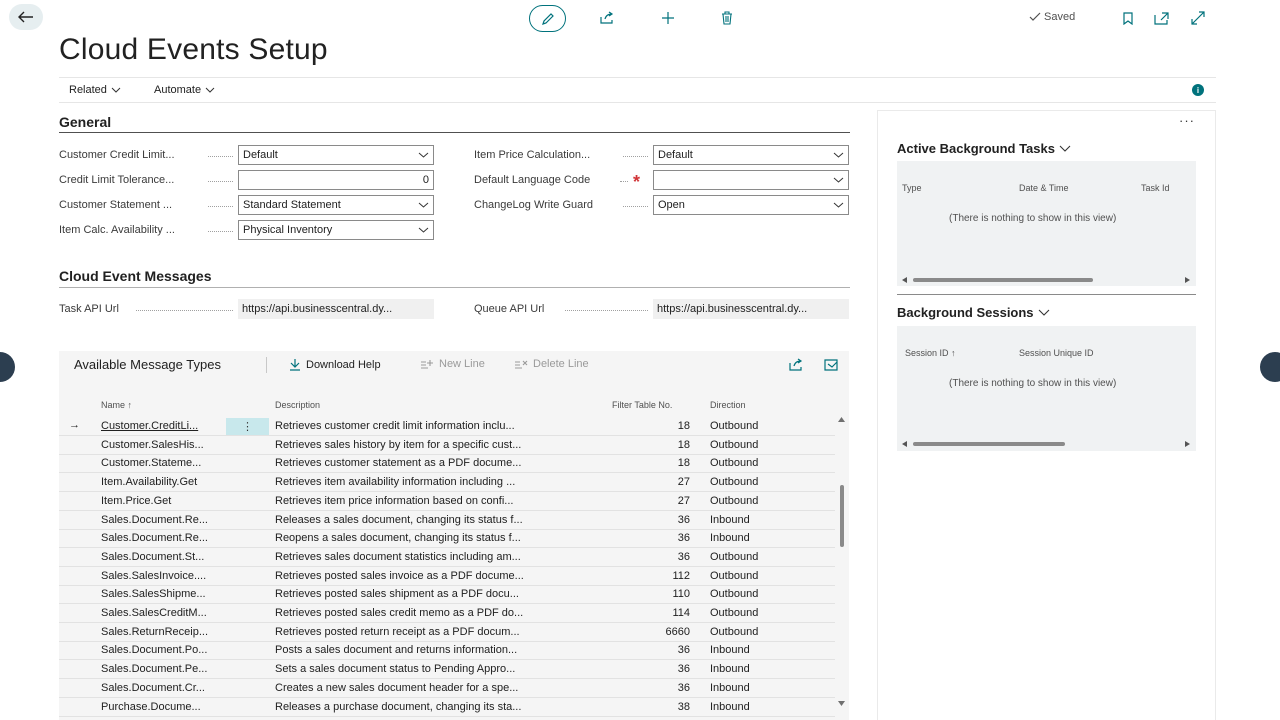 This screenshot has height=720, width=1280. I want to click on sessions-horizontal-scrollbar, so click(989, 444).